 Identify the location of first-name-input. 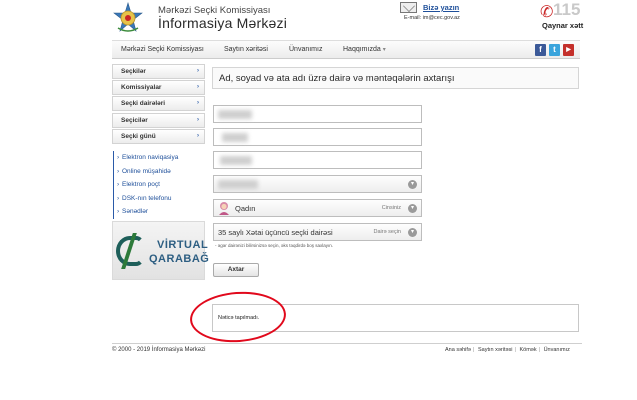
(317, 137).